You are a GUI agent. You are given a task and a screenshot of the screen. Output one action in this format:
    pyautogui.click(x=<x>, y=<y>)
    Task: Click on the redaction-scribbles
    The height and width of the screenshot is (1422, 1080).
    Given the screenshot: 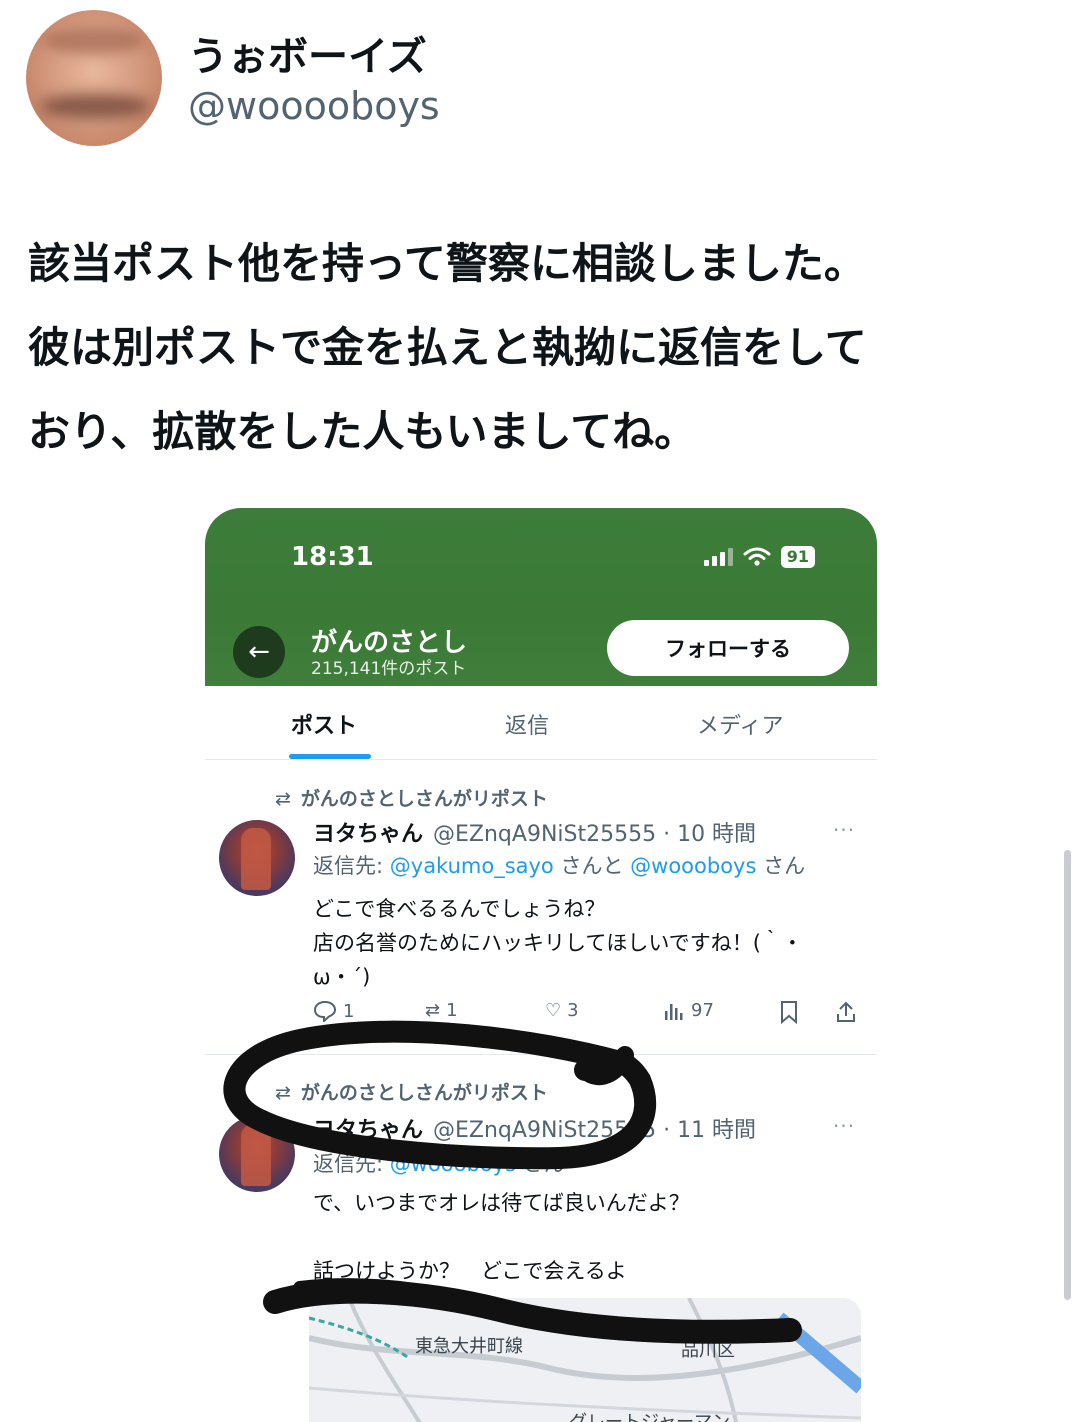 What is the action you would take?
    pyautogui.click(x=512, y=1182)
    